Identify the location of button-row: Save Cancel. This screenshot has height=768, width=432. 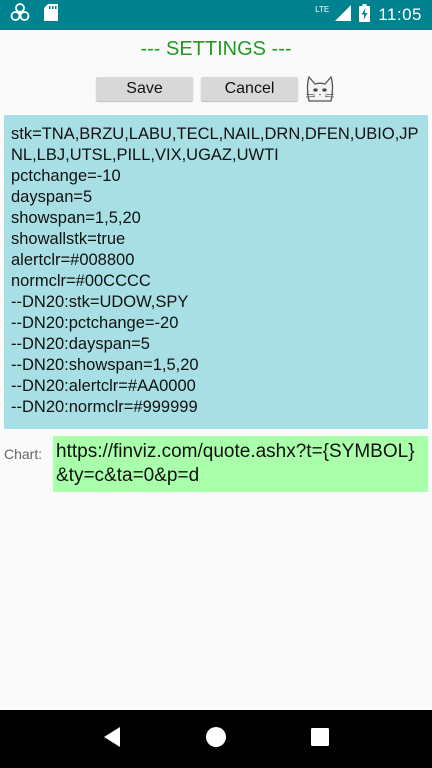
(216, 89).